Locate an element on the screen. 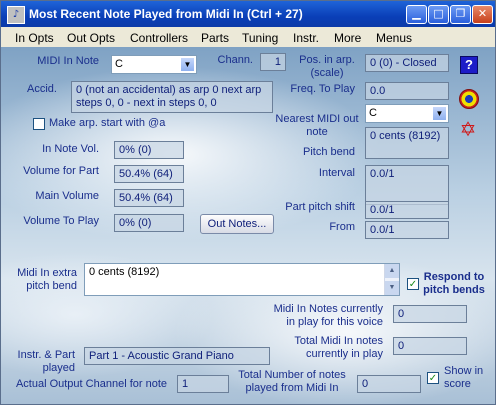  accid-label: Accid. is located at coordinates (42, 89).